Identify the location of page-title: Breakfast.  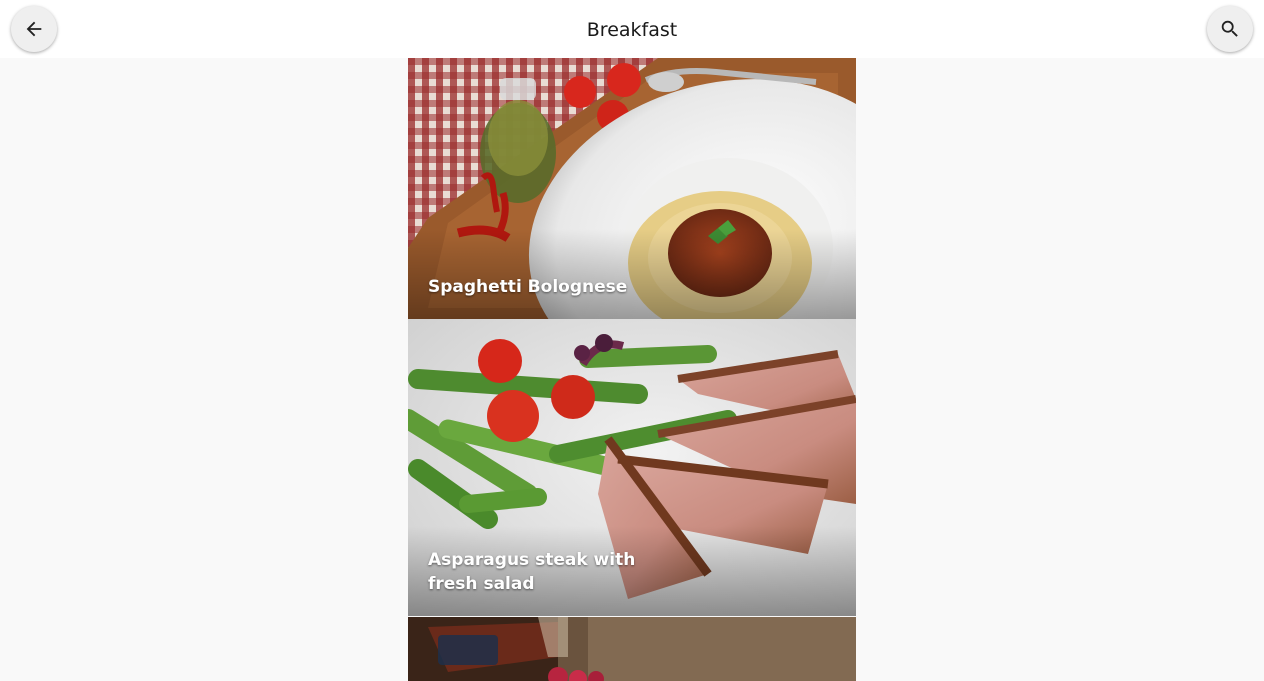
(632, 30).